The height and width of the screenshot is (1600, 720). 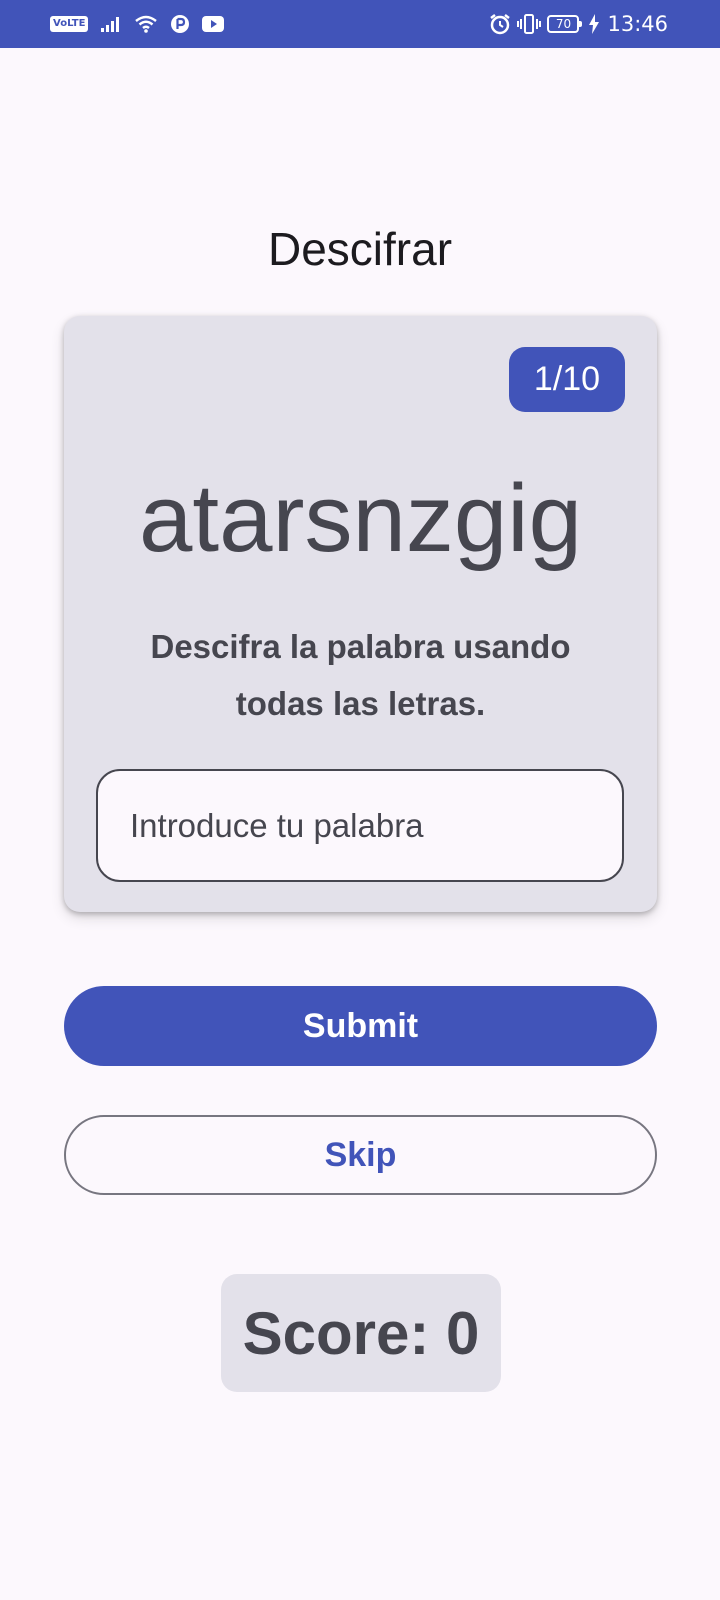 I want to click on vibrate-icon, so click(x=529, y=24).